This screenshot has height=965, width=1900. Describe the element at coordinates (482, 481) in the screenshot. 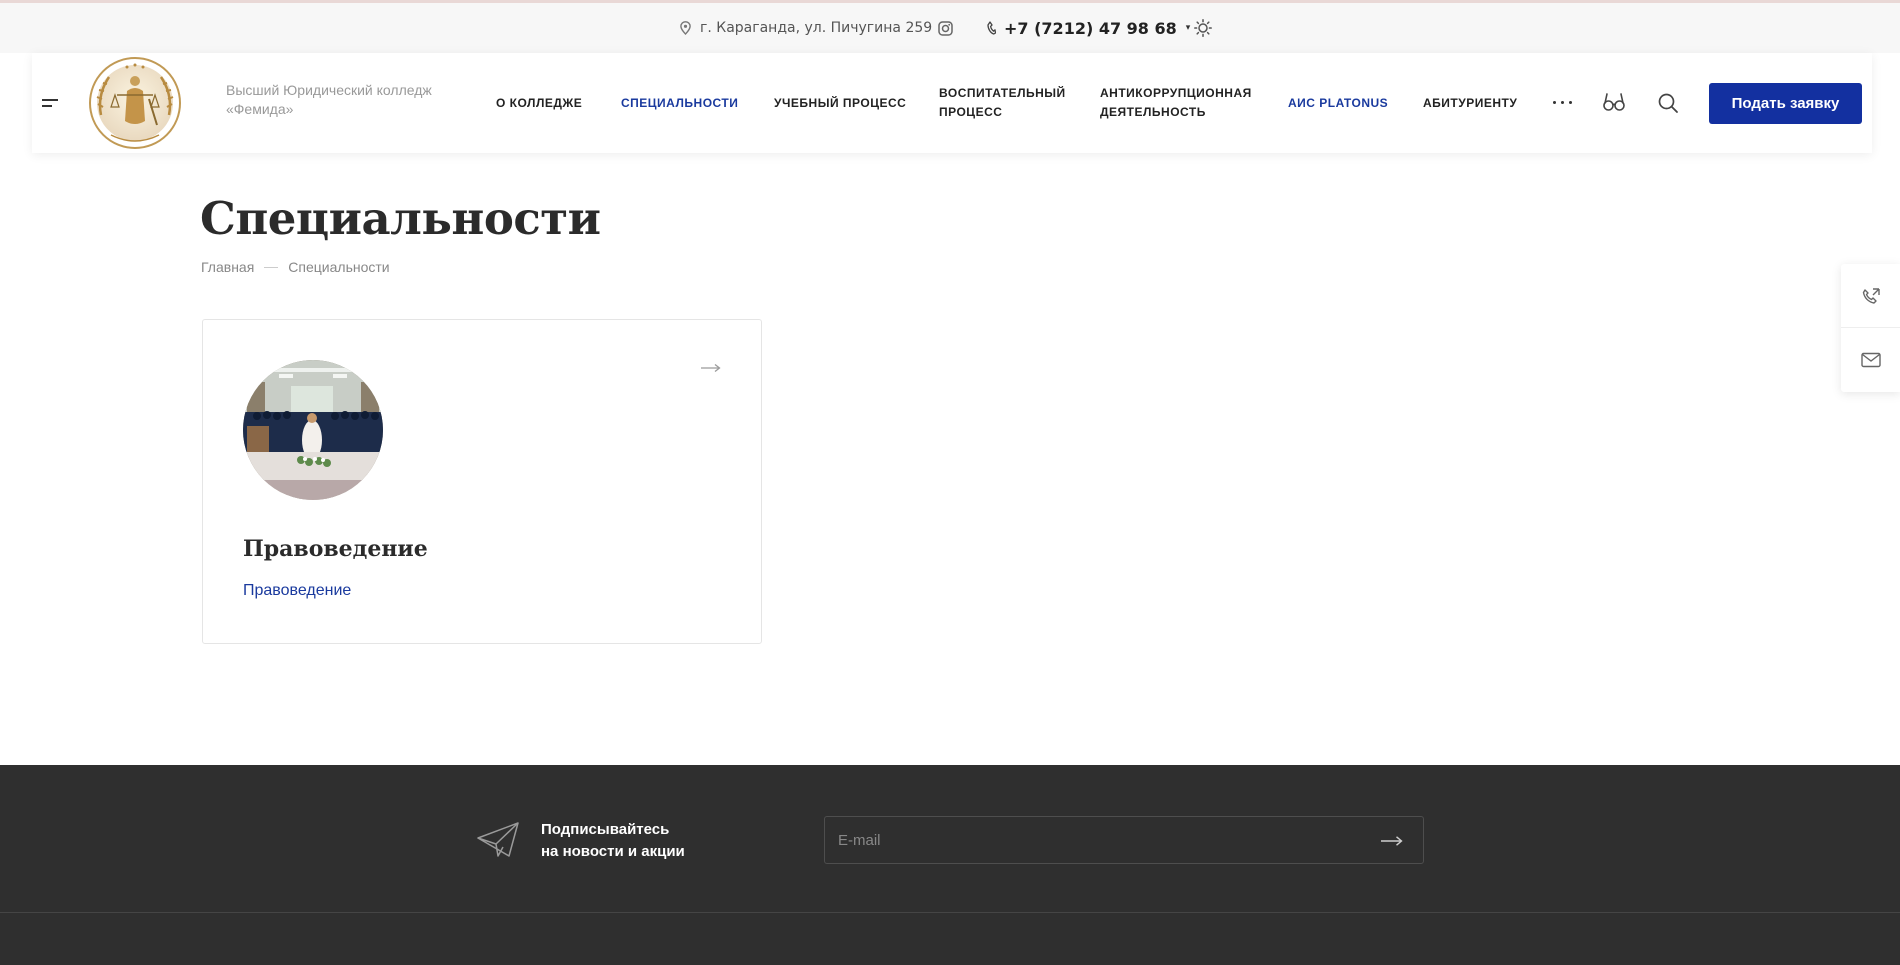

I see `specialty-card: Правоведение Правоведение` at that location.